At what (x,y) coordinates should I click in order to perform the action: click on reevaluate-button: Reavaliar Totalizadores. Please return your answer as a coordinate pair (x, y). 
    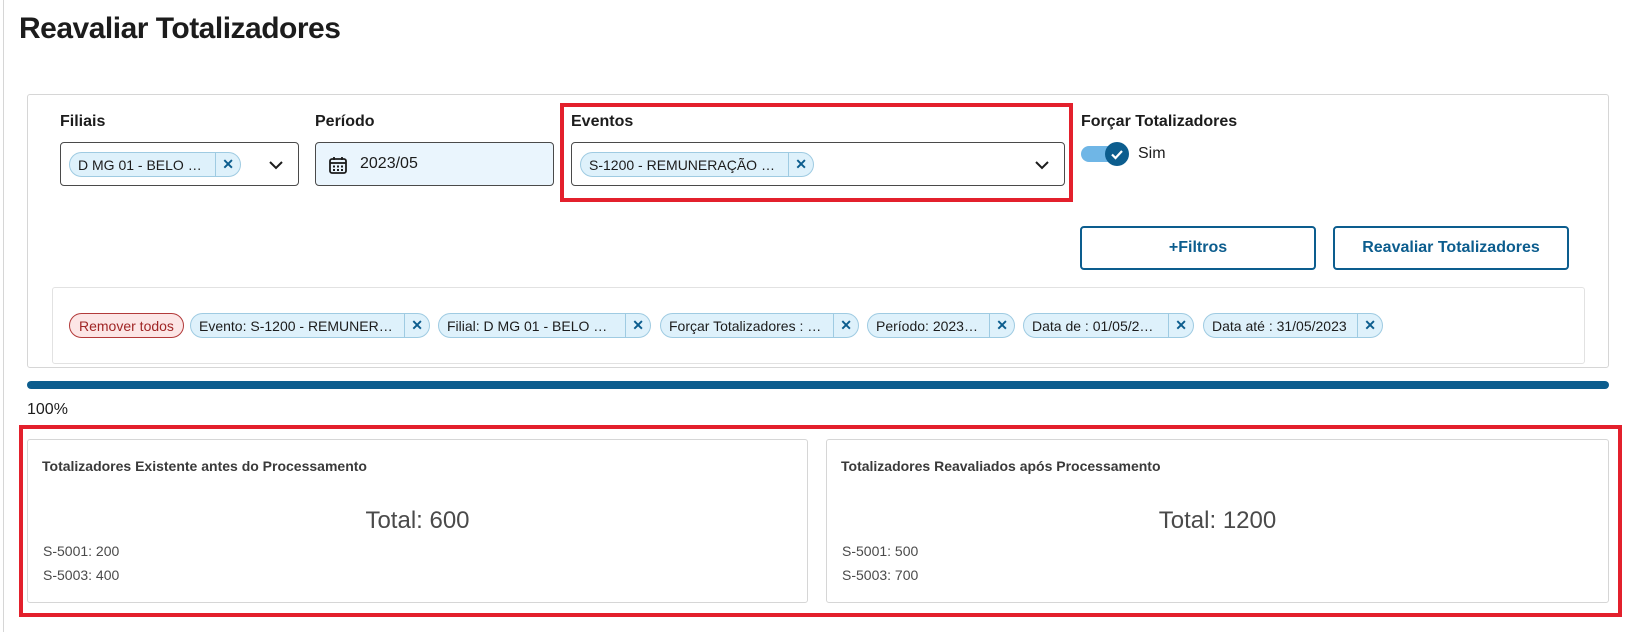
    Looking at the image, I should click on (1451, 248).